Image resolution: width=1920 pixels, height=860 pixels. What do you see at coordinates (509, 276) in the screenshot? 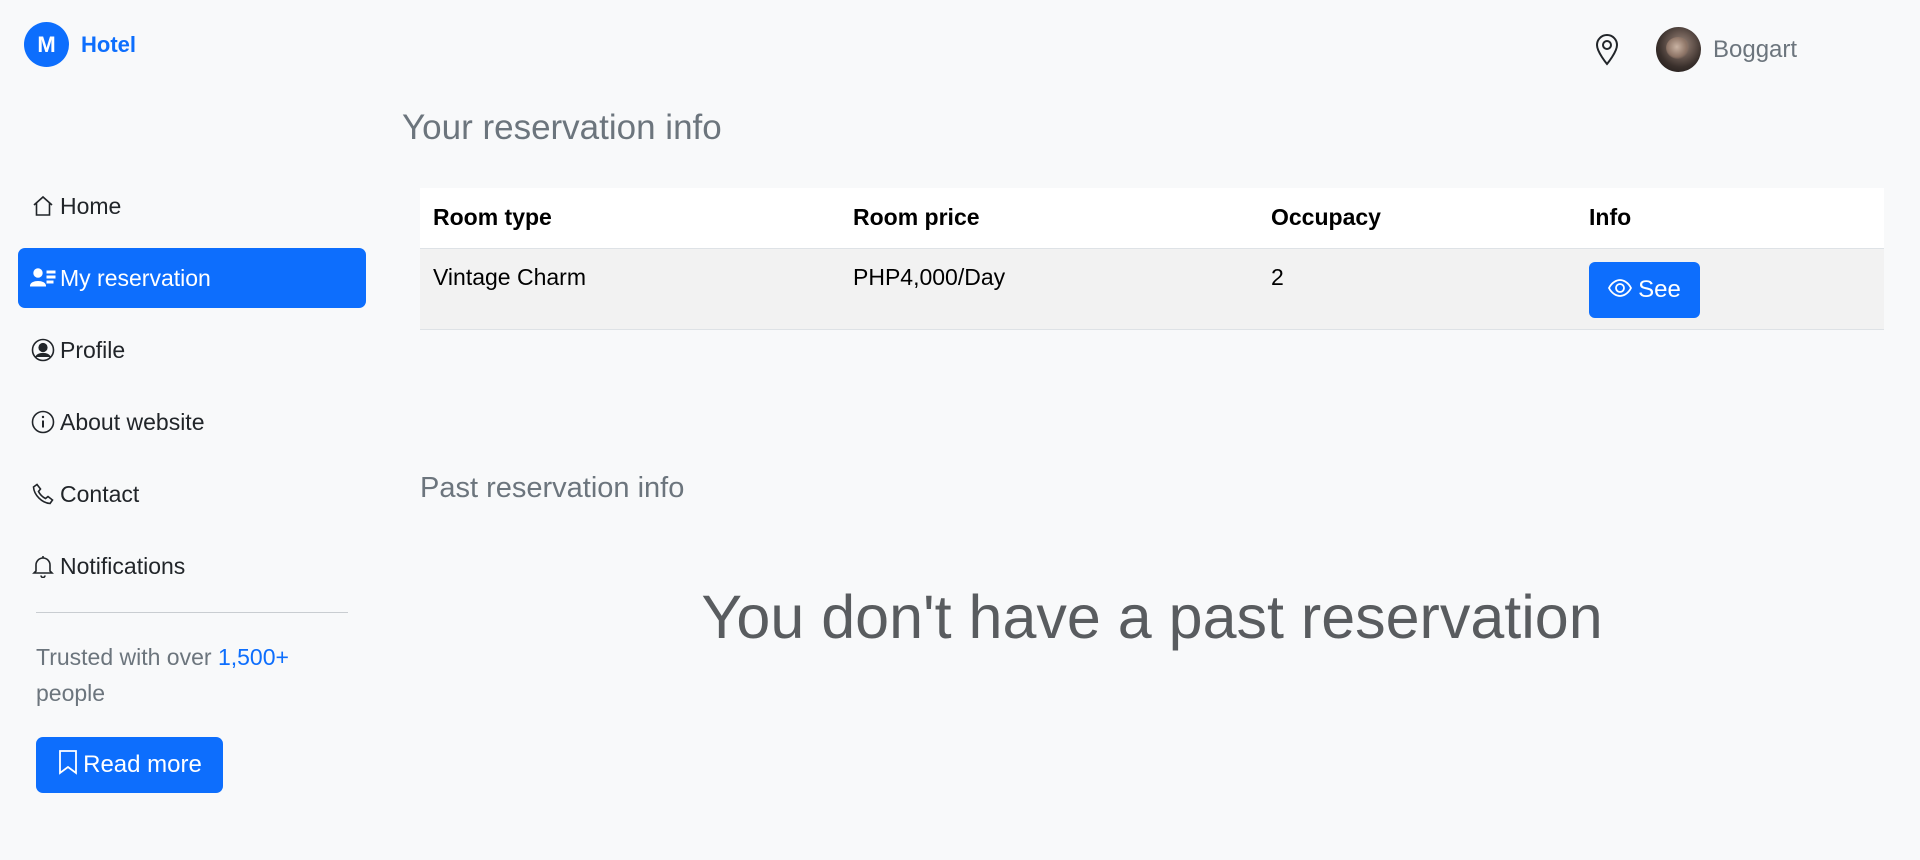
I see `room-type-value: Vintage Charm` at bounding box center [509, 276].